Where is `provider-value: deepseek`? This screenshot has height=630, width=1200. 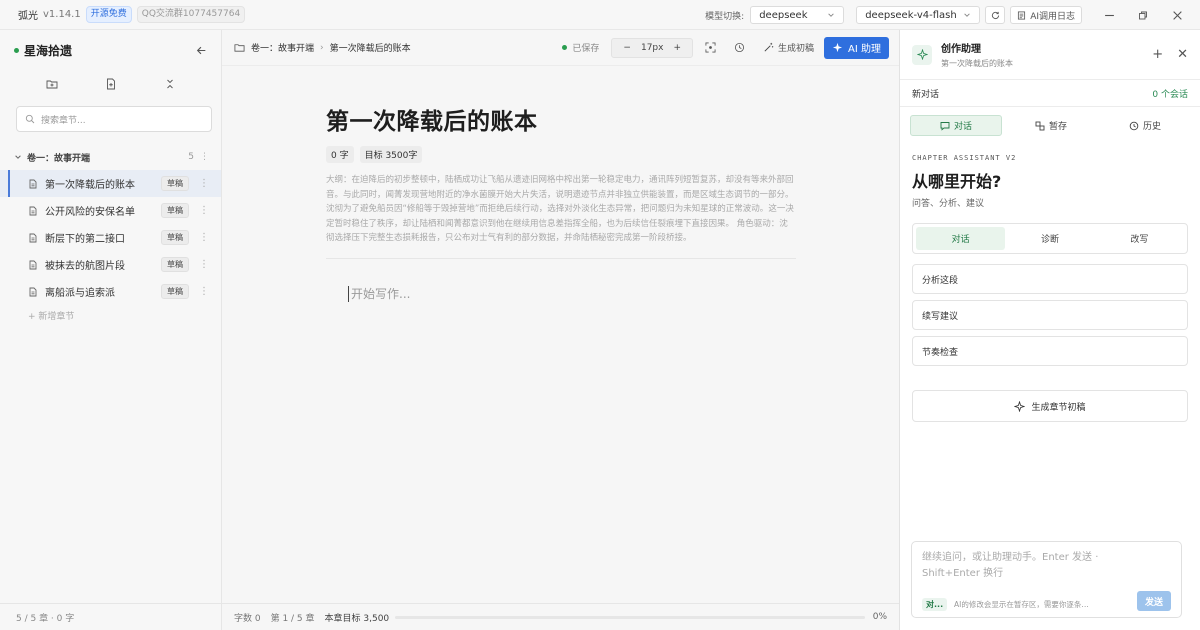 provider-value: deepseek is located at coordinates (783, 15).